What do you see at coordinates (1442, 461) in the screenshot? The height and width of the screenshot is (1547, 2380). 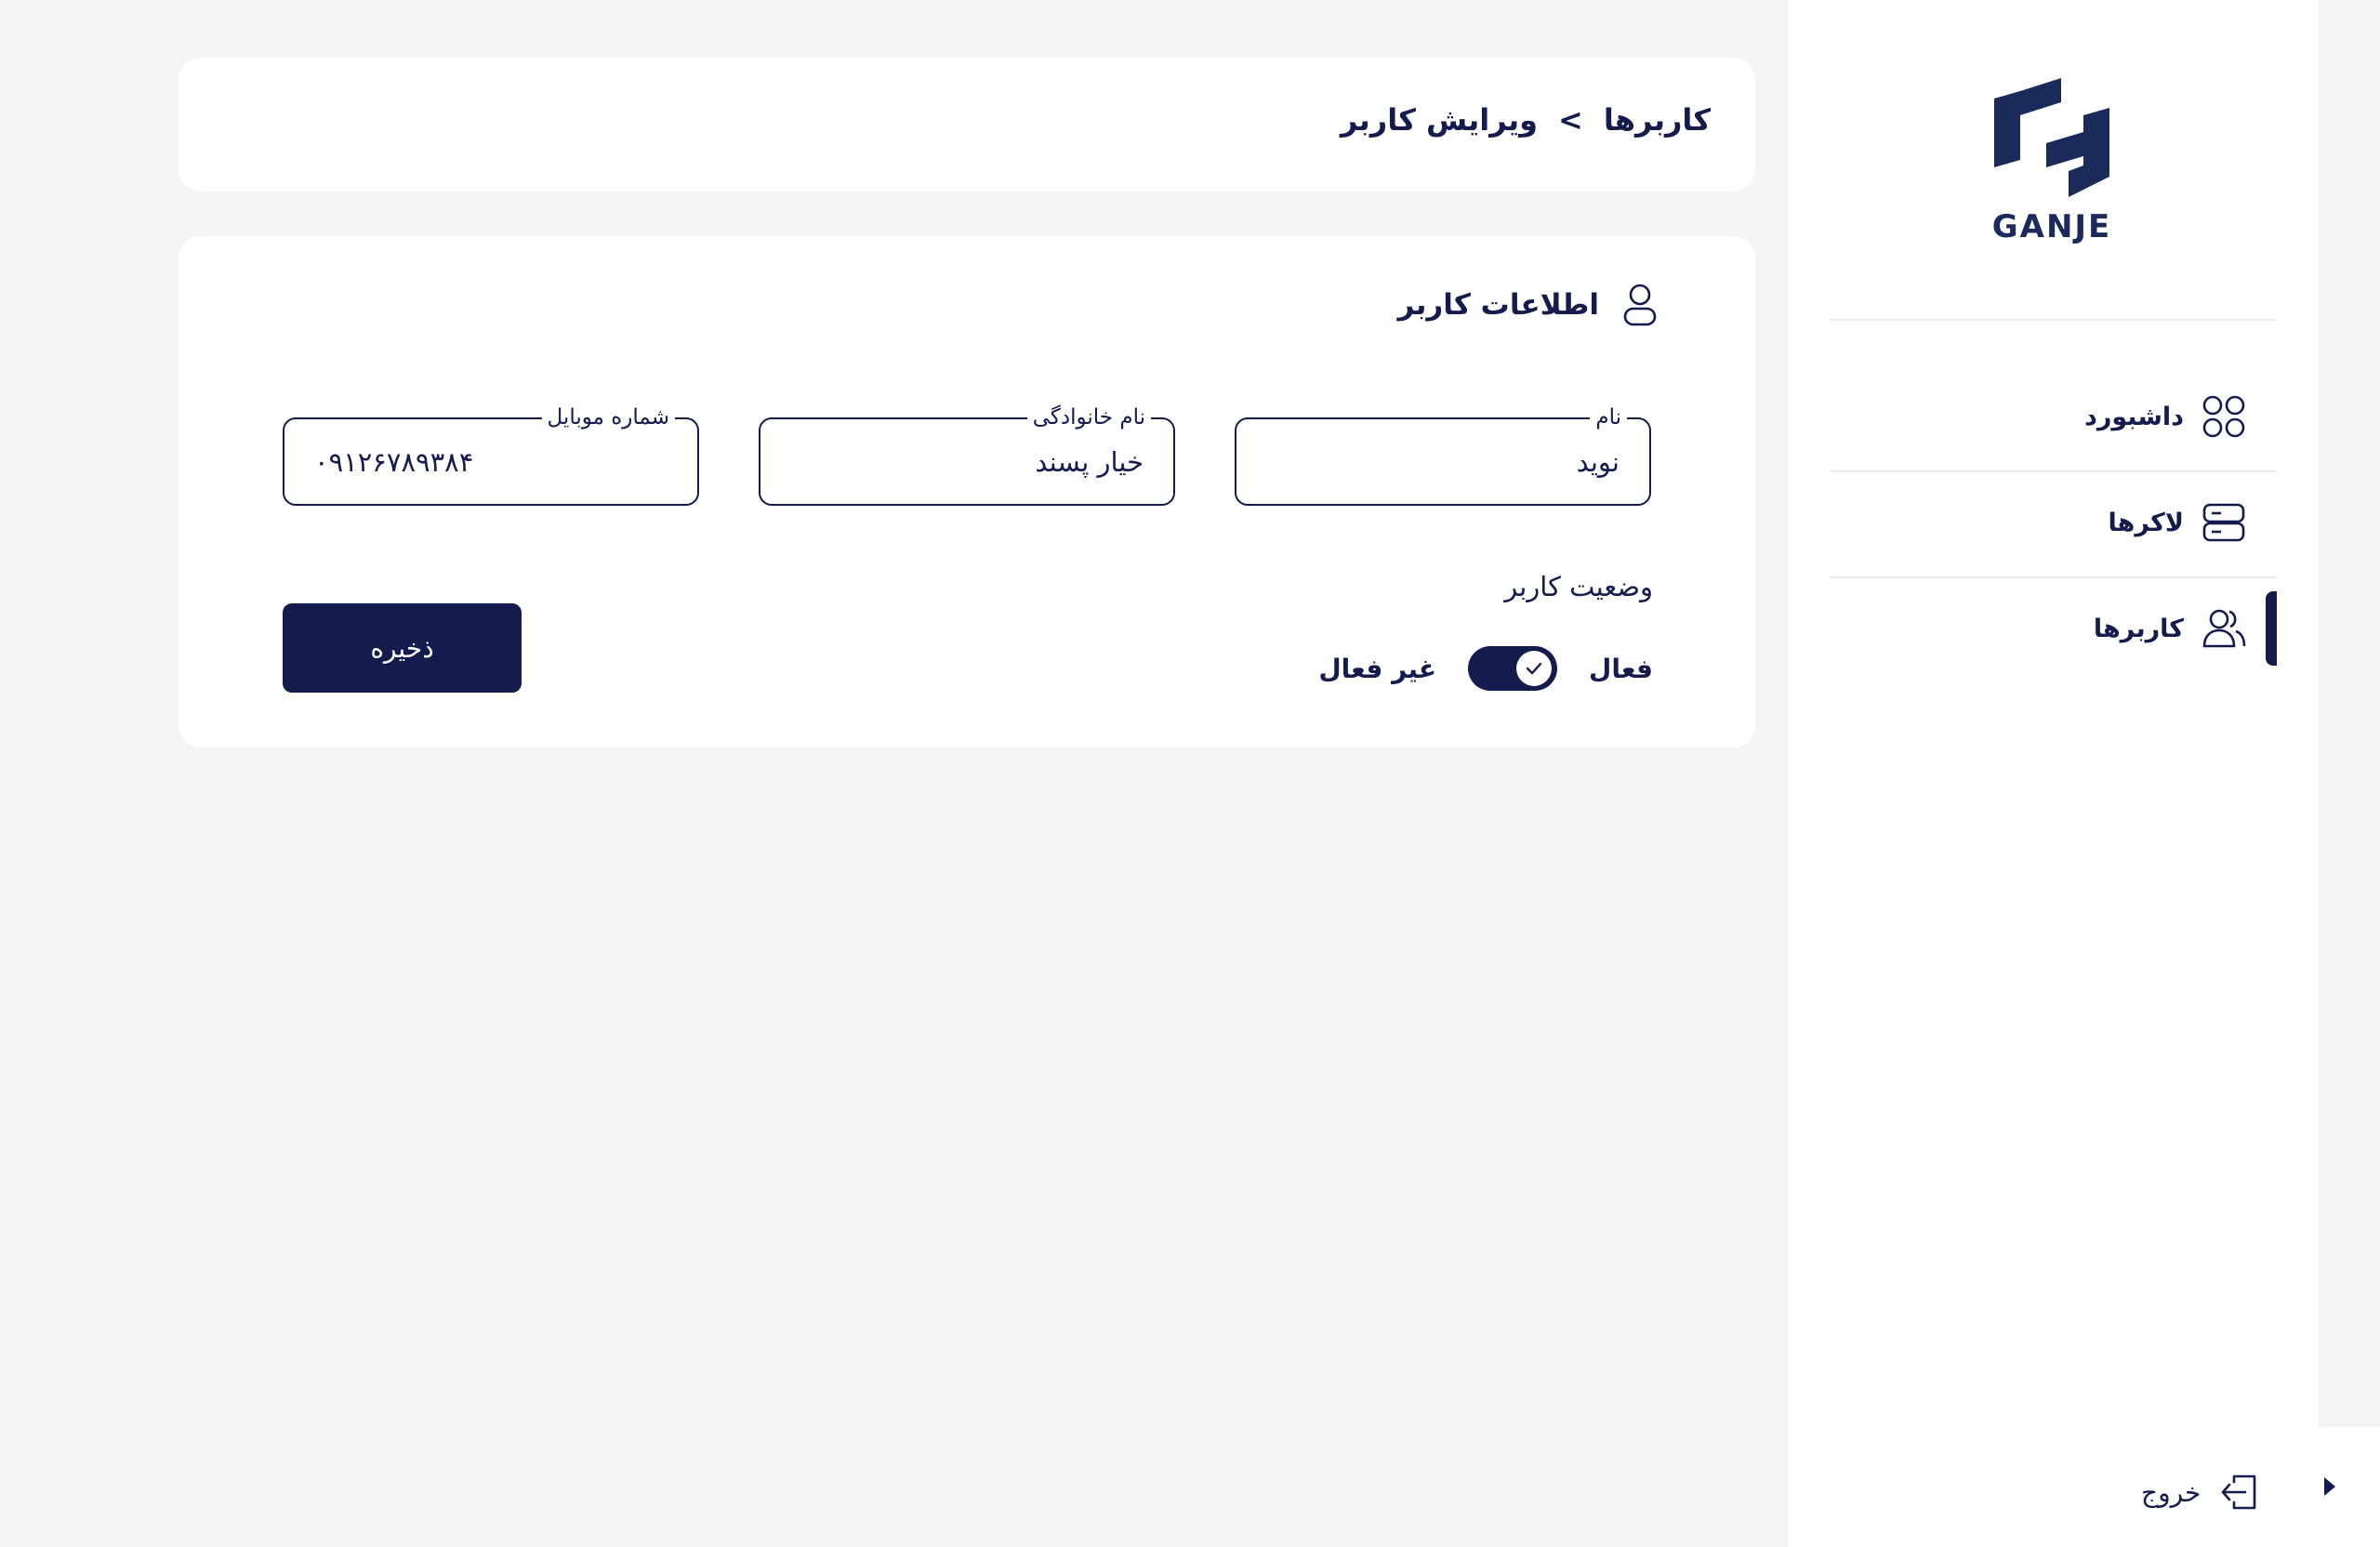 I see `first-name-input` at bounding box center [1442, 461].